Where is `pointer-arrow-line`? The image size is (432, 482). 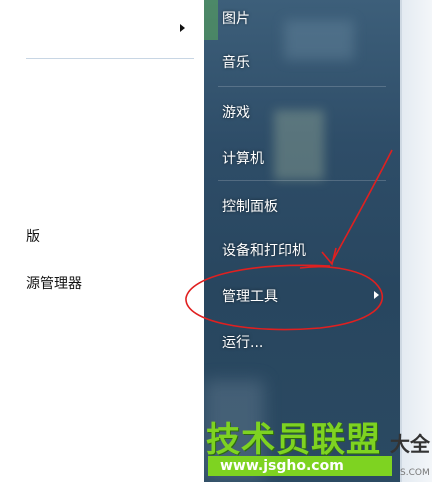
pointer-arrow-line is located at coordinates (362, 206).